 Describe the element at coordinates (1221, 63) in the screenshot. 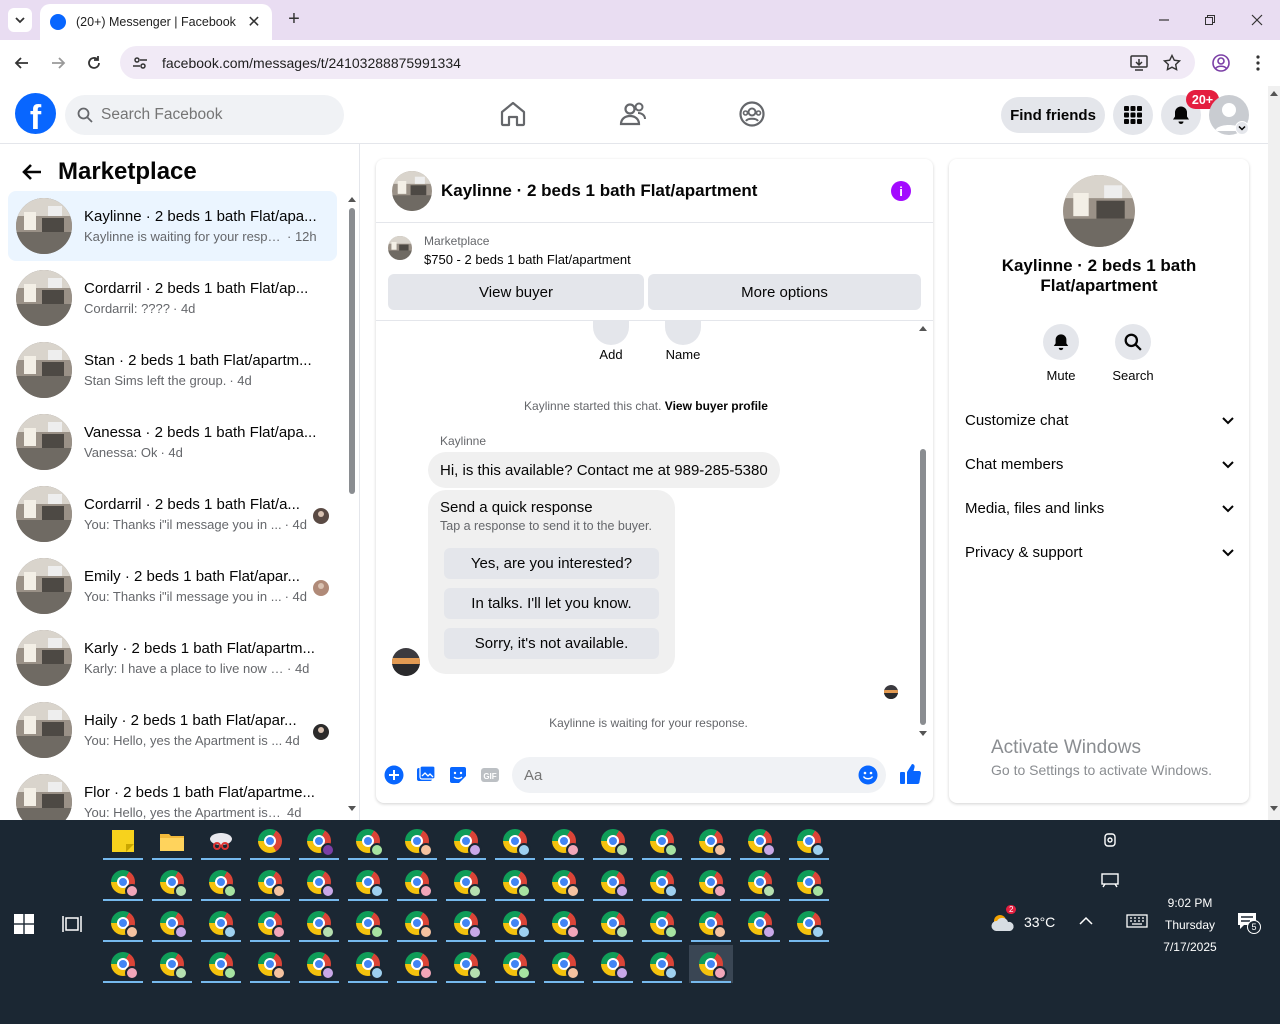

I see `profile-icon` at that location.